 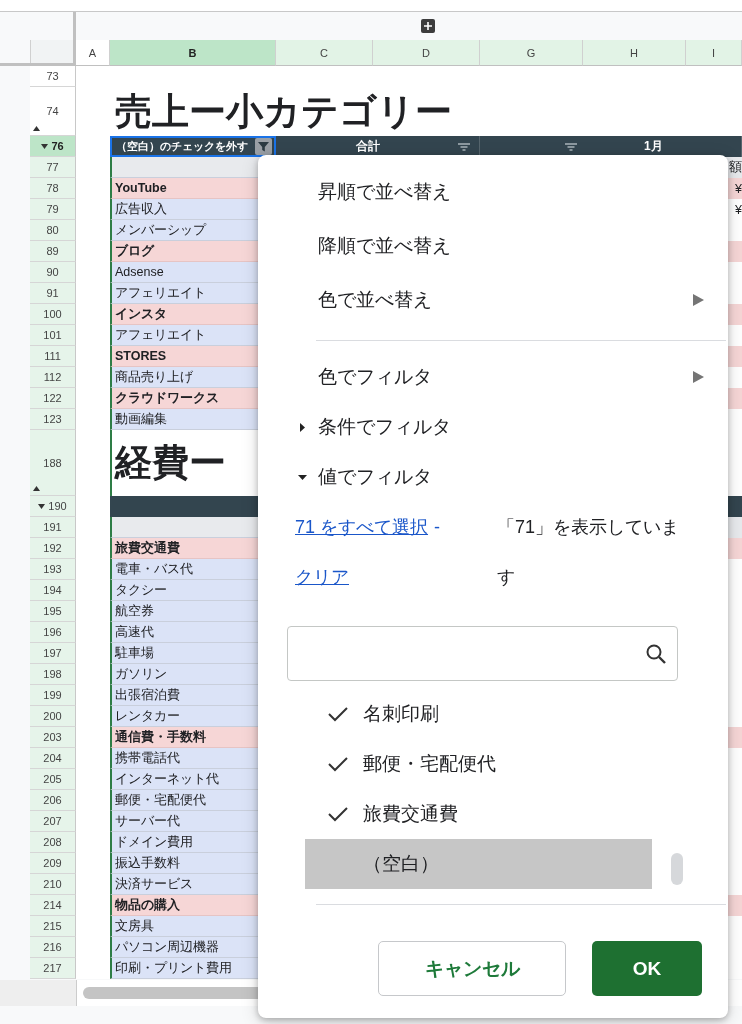 What do you see at coordinates (478, 864) in the screenshot?
I see `value-option: （空白）` at bounding box center [478, 864].